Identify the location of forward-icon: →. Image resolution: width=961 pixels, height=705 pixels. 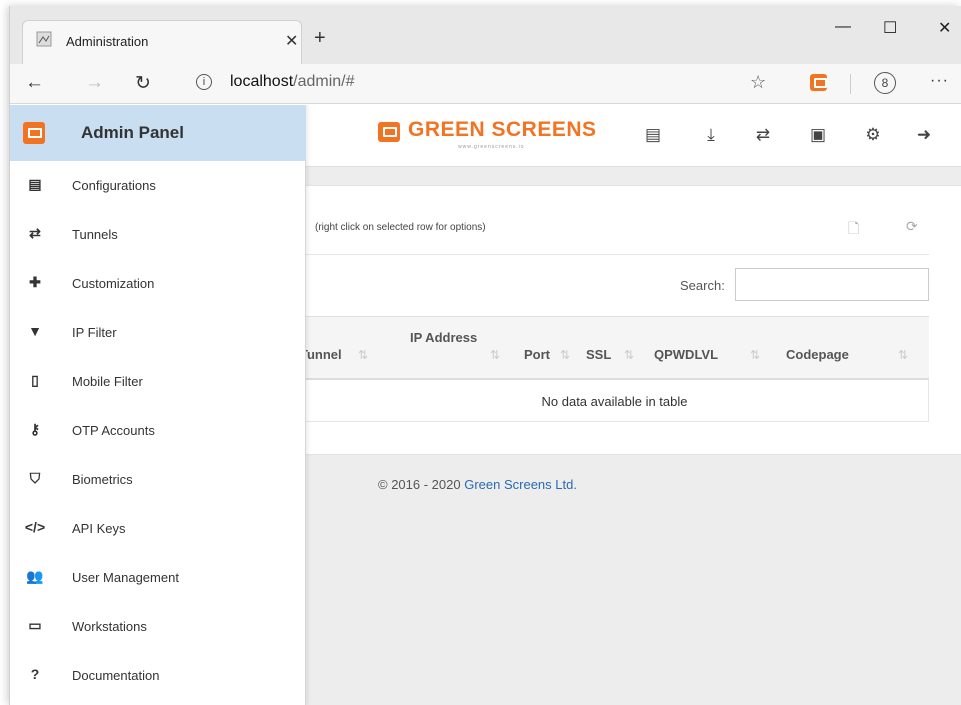
(94, 83).